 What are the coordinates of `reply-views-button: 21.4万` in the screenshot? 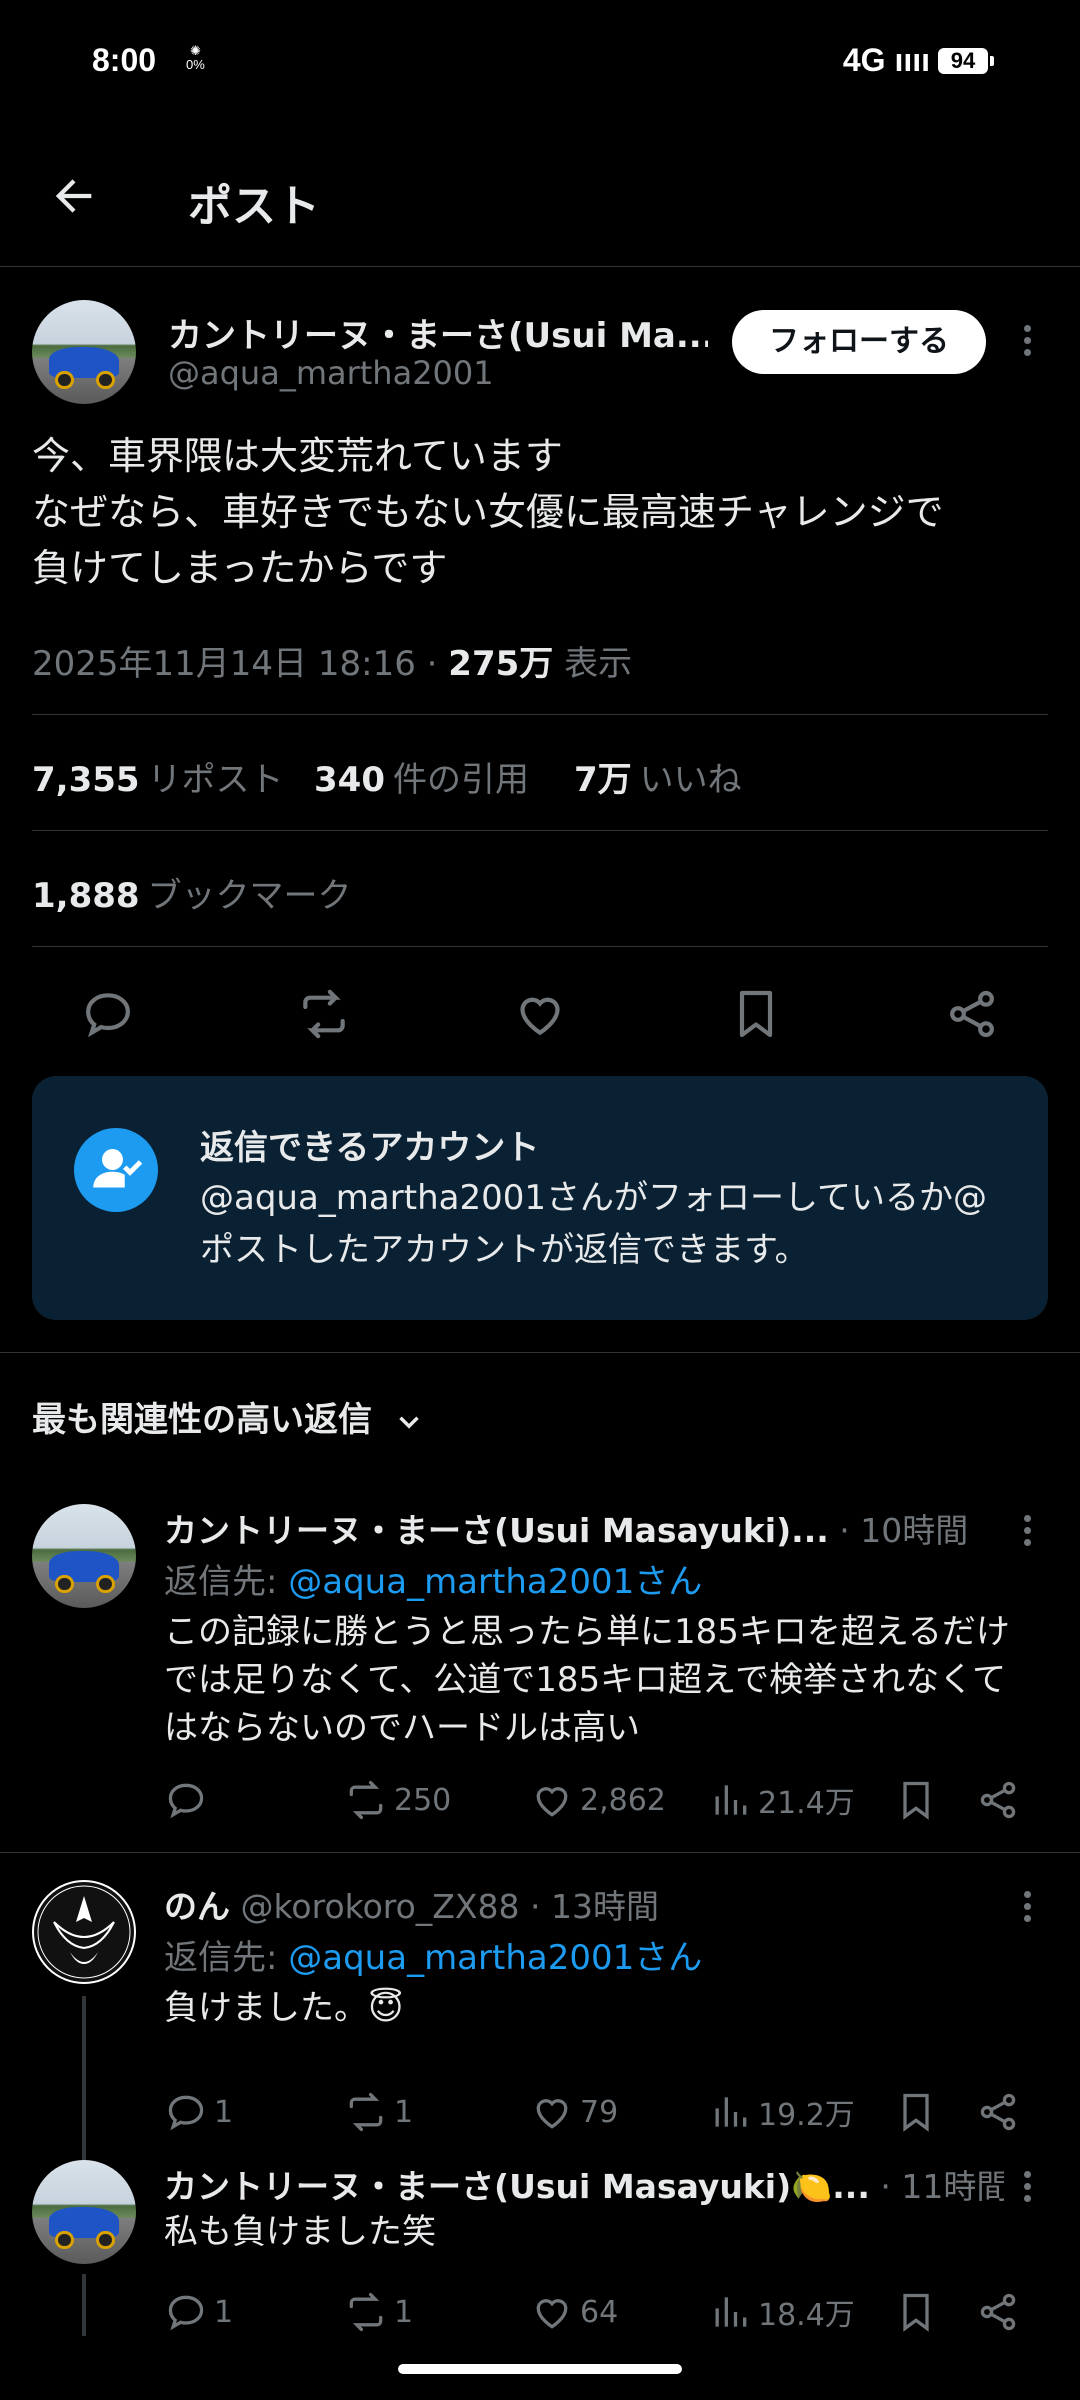 It's located at (781, 1800).